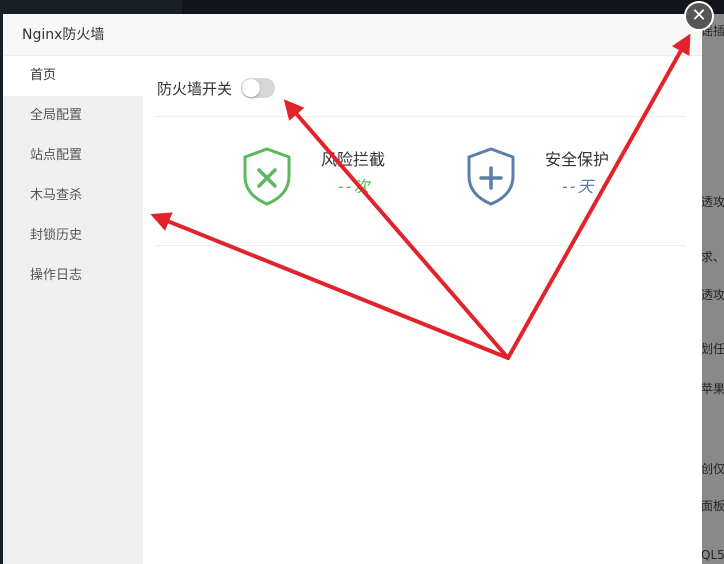 The width and height of the screenshot is (724, 564). I want to click on sidebar-item-home: 首页, so click(73, 76).